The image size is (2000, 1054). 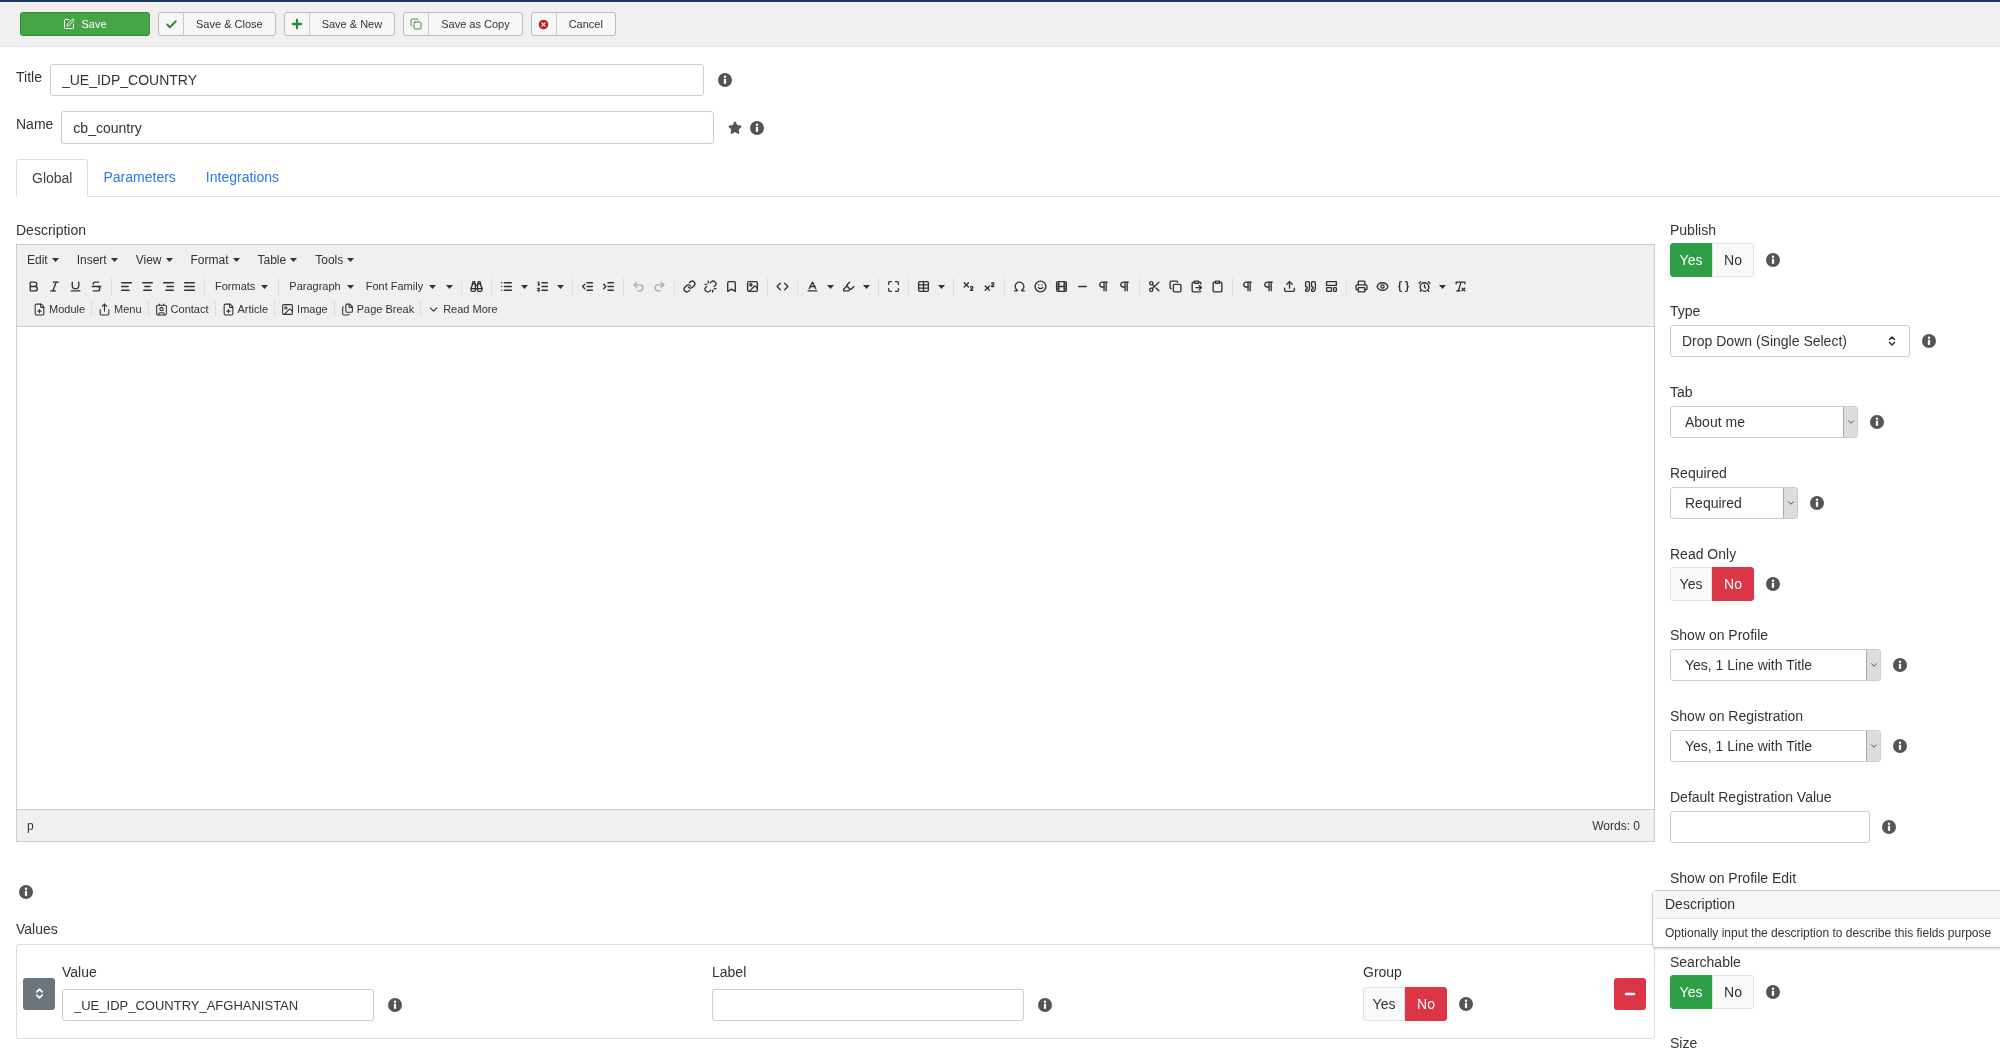 What do you see at coordinates (181, 309) in the screenshot?
I see `insert-button: Contact` at bounding box center [181, 309].